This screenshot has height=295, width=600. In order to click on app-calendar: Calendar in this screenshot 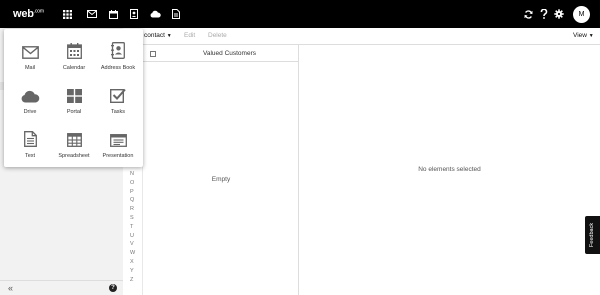, I will do `click(74, 58)`.